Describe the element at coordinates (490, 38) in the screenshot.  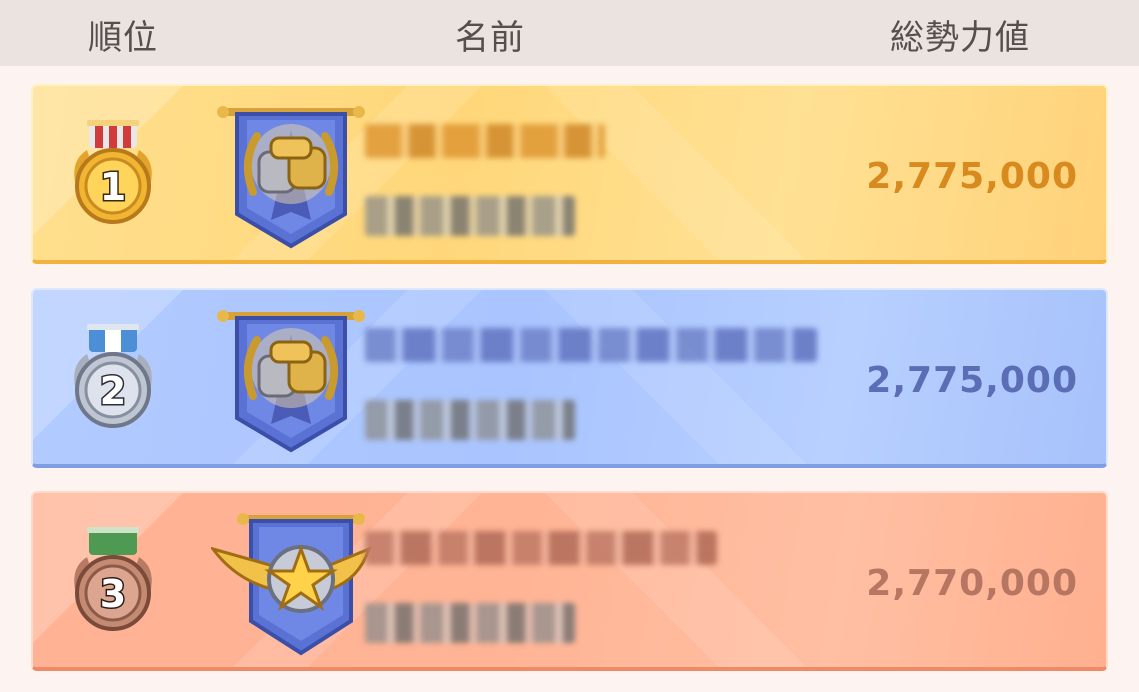
I see `name-column-header: 名前` at that location.